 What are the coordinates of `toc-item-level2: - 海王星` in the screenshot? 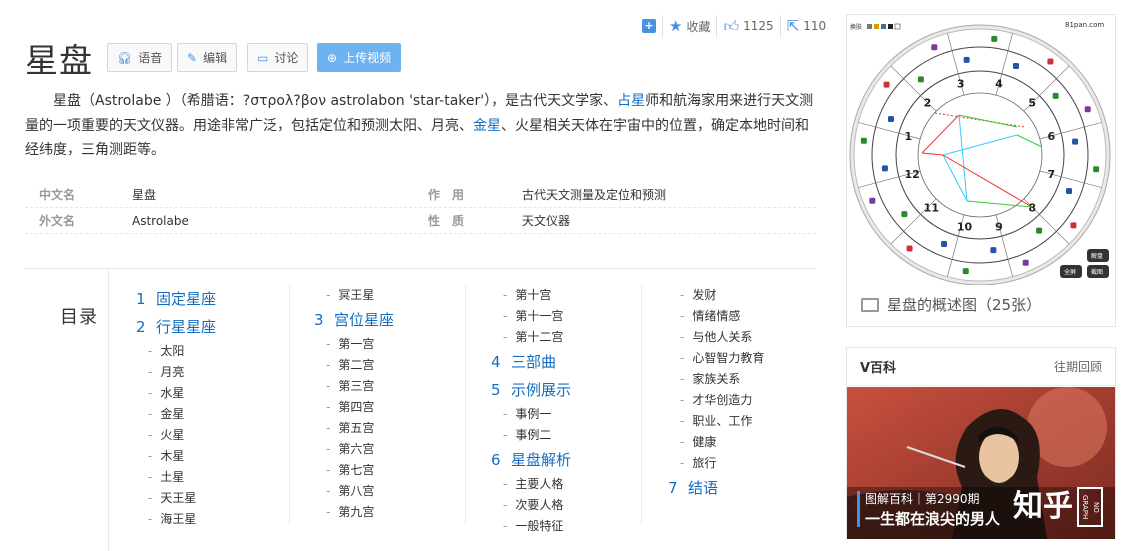 It's located at (224, 519).